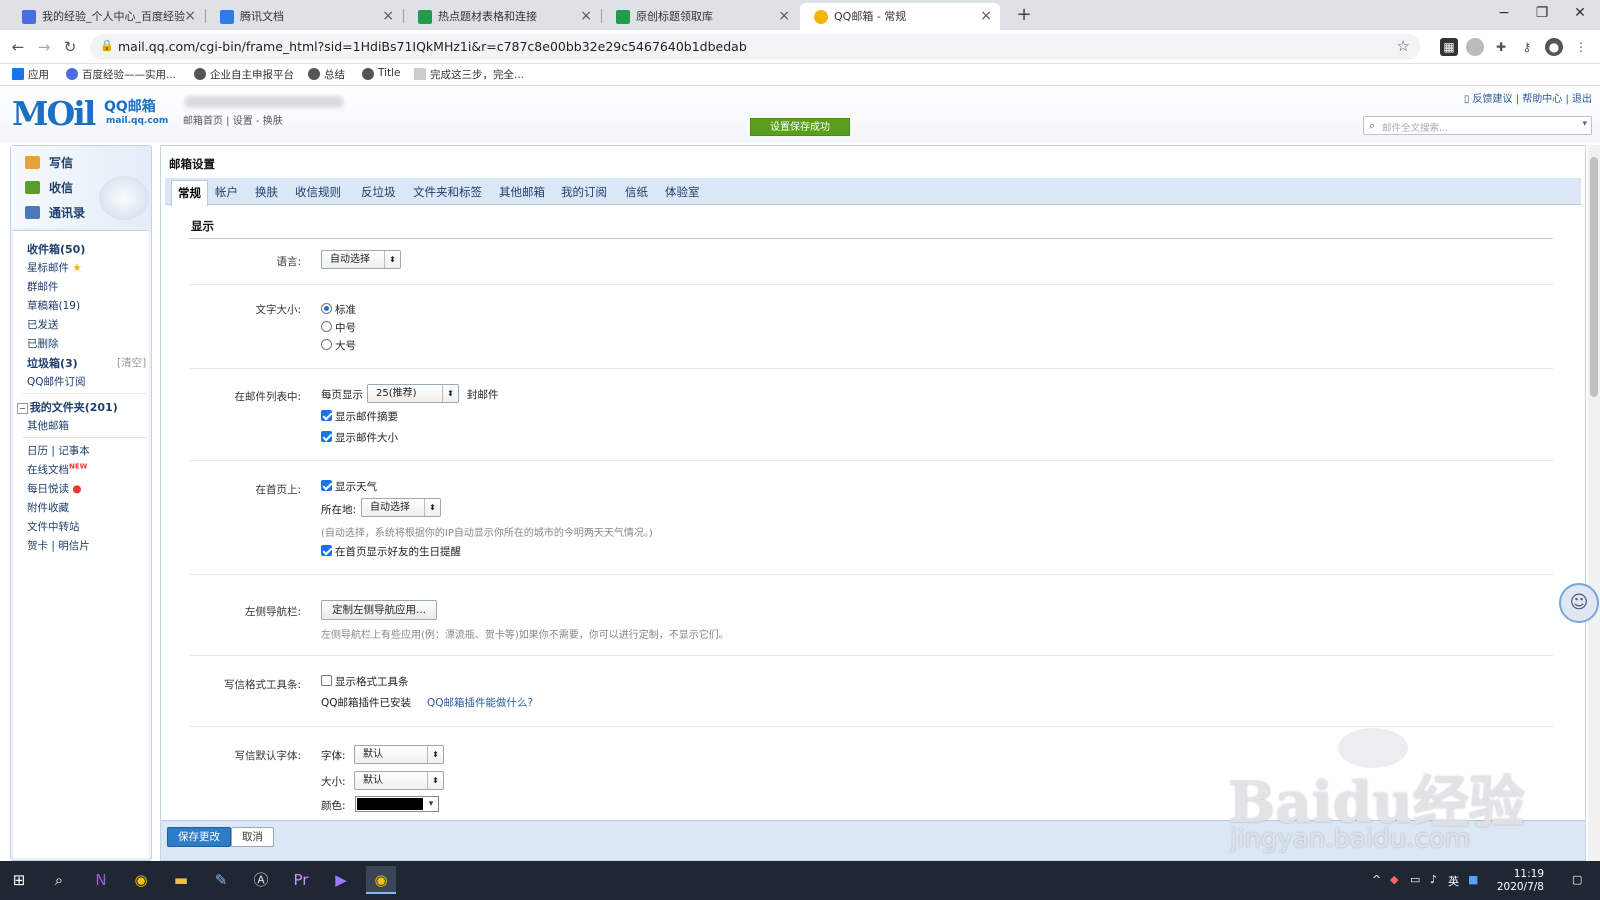  Describe the element at coordinates (55, 213) in the screenshot. I see `contacts-button: 通讯录` at that location.